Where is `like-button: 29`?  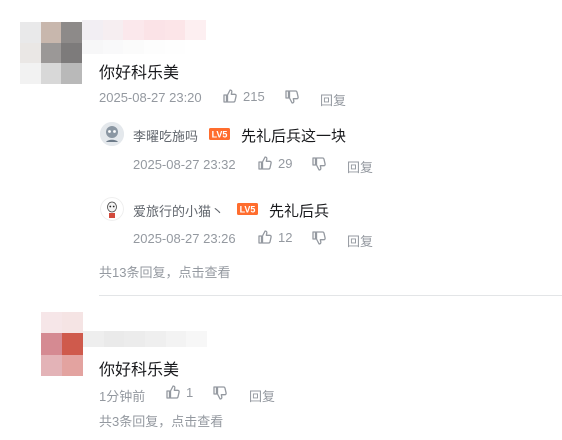
like-button: 29 is located at coordinates (274, 163).